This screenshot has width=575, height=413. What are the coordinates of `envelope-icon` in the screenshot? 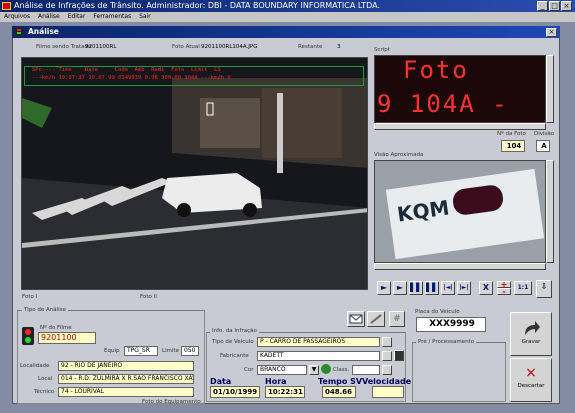 It's located at (356, 319).